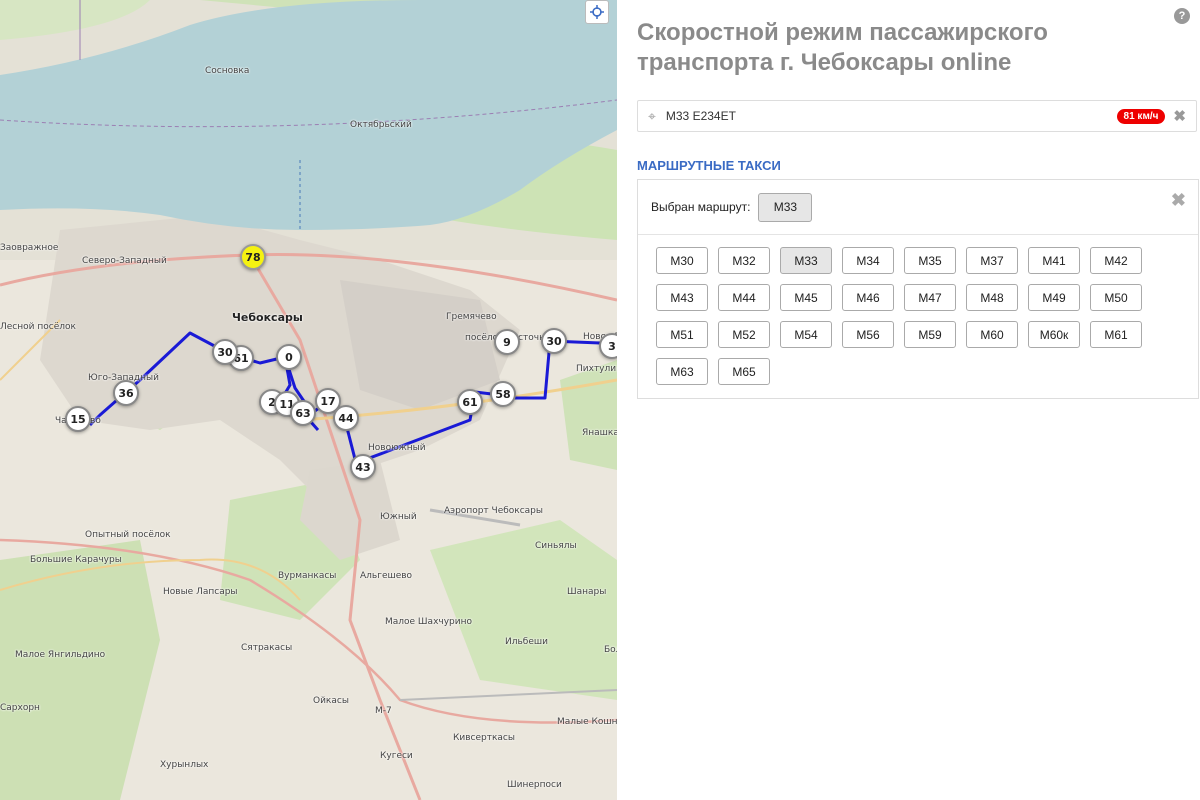 The height and width of the screenshot is (800, 1200). What do you see at coordinates (1182, 16) in the screenshot?
I see `help-icon: ?` at bounding box center [1182, 16].